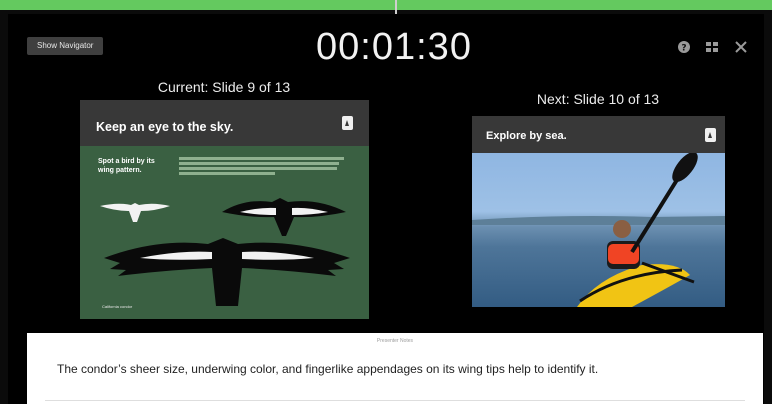 The image size is (772, 404). Describe the element at coordinates (117, 306) in the screenshot. I see `condor-caption: California condor` at that location.